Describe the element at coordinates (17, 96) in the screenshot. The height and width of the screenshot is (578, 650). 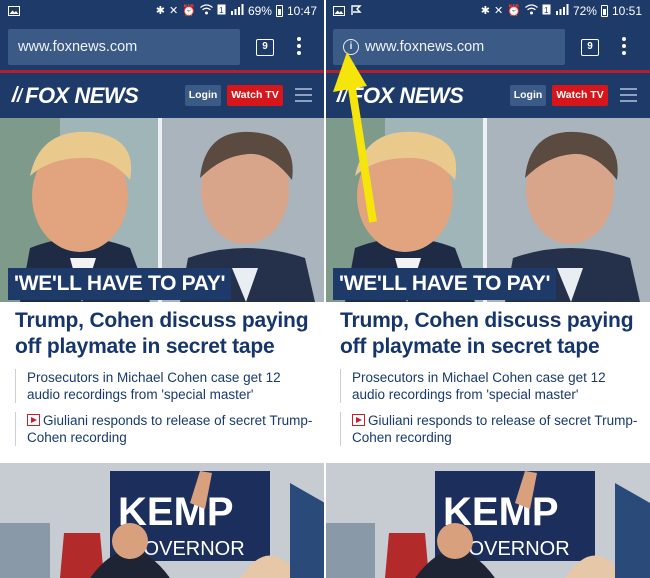
I see `logo-mark-icon` at that location.